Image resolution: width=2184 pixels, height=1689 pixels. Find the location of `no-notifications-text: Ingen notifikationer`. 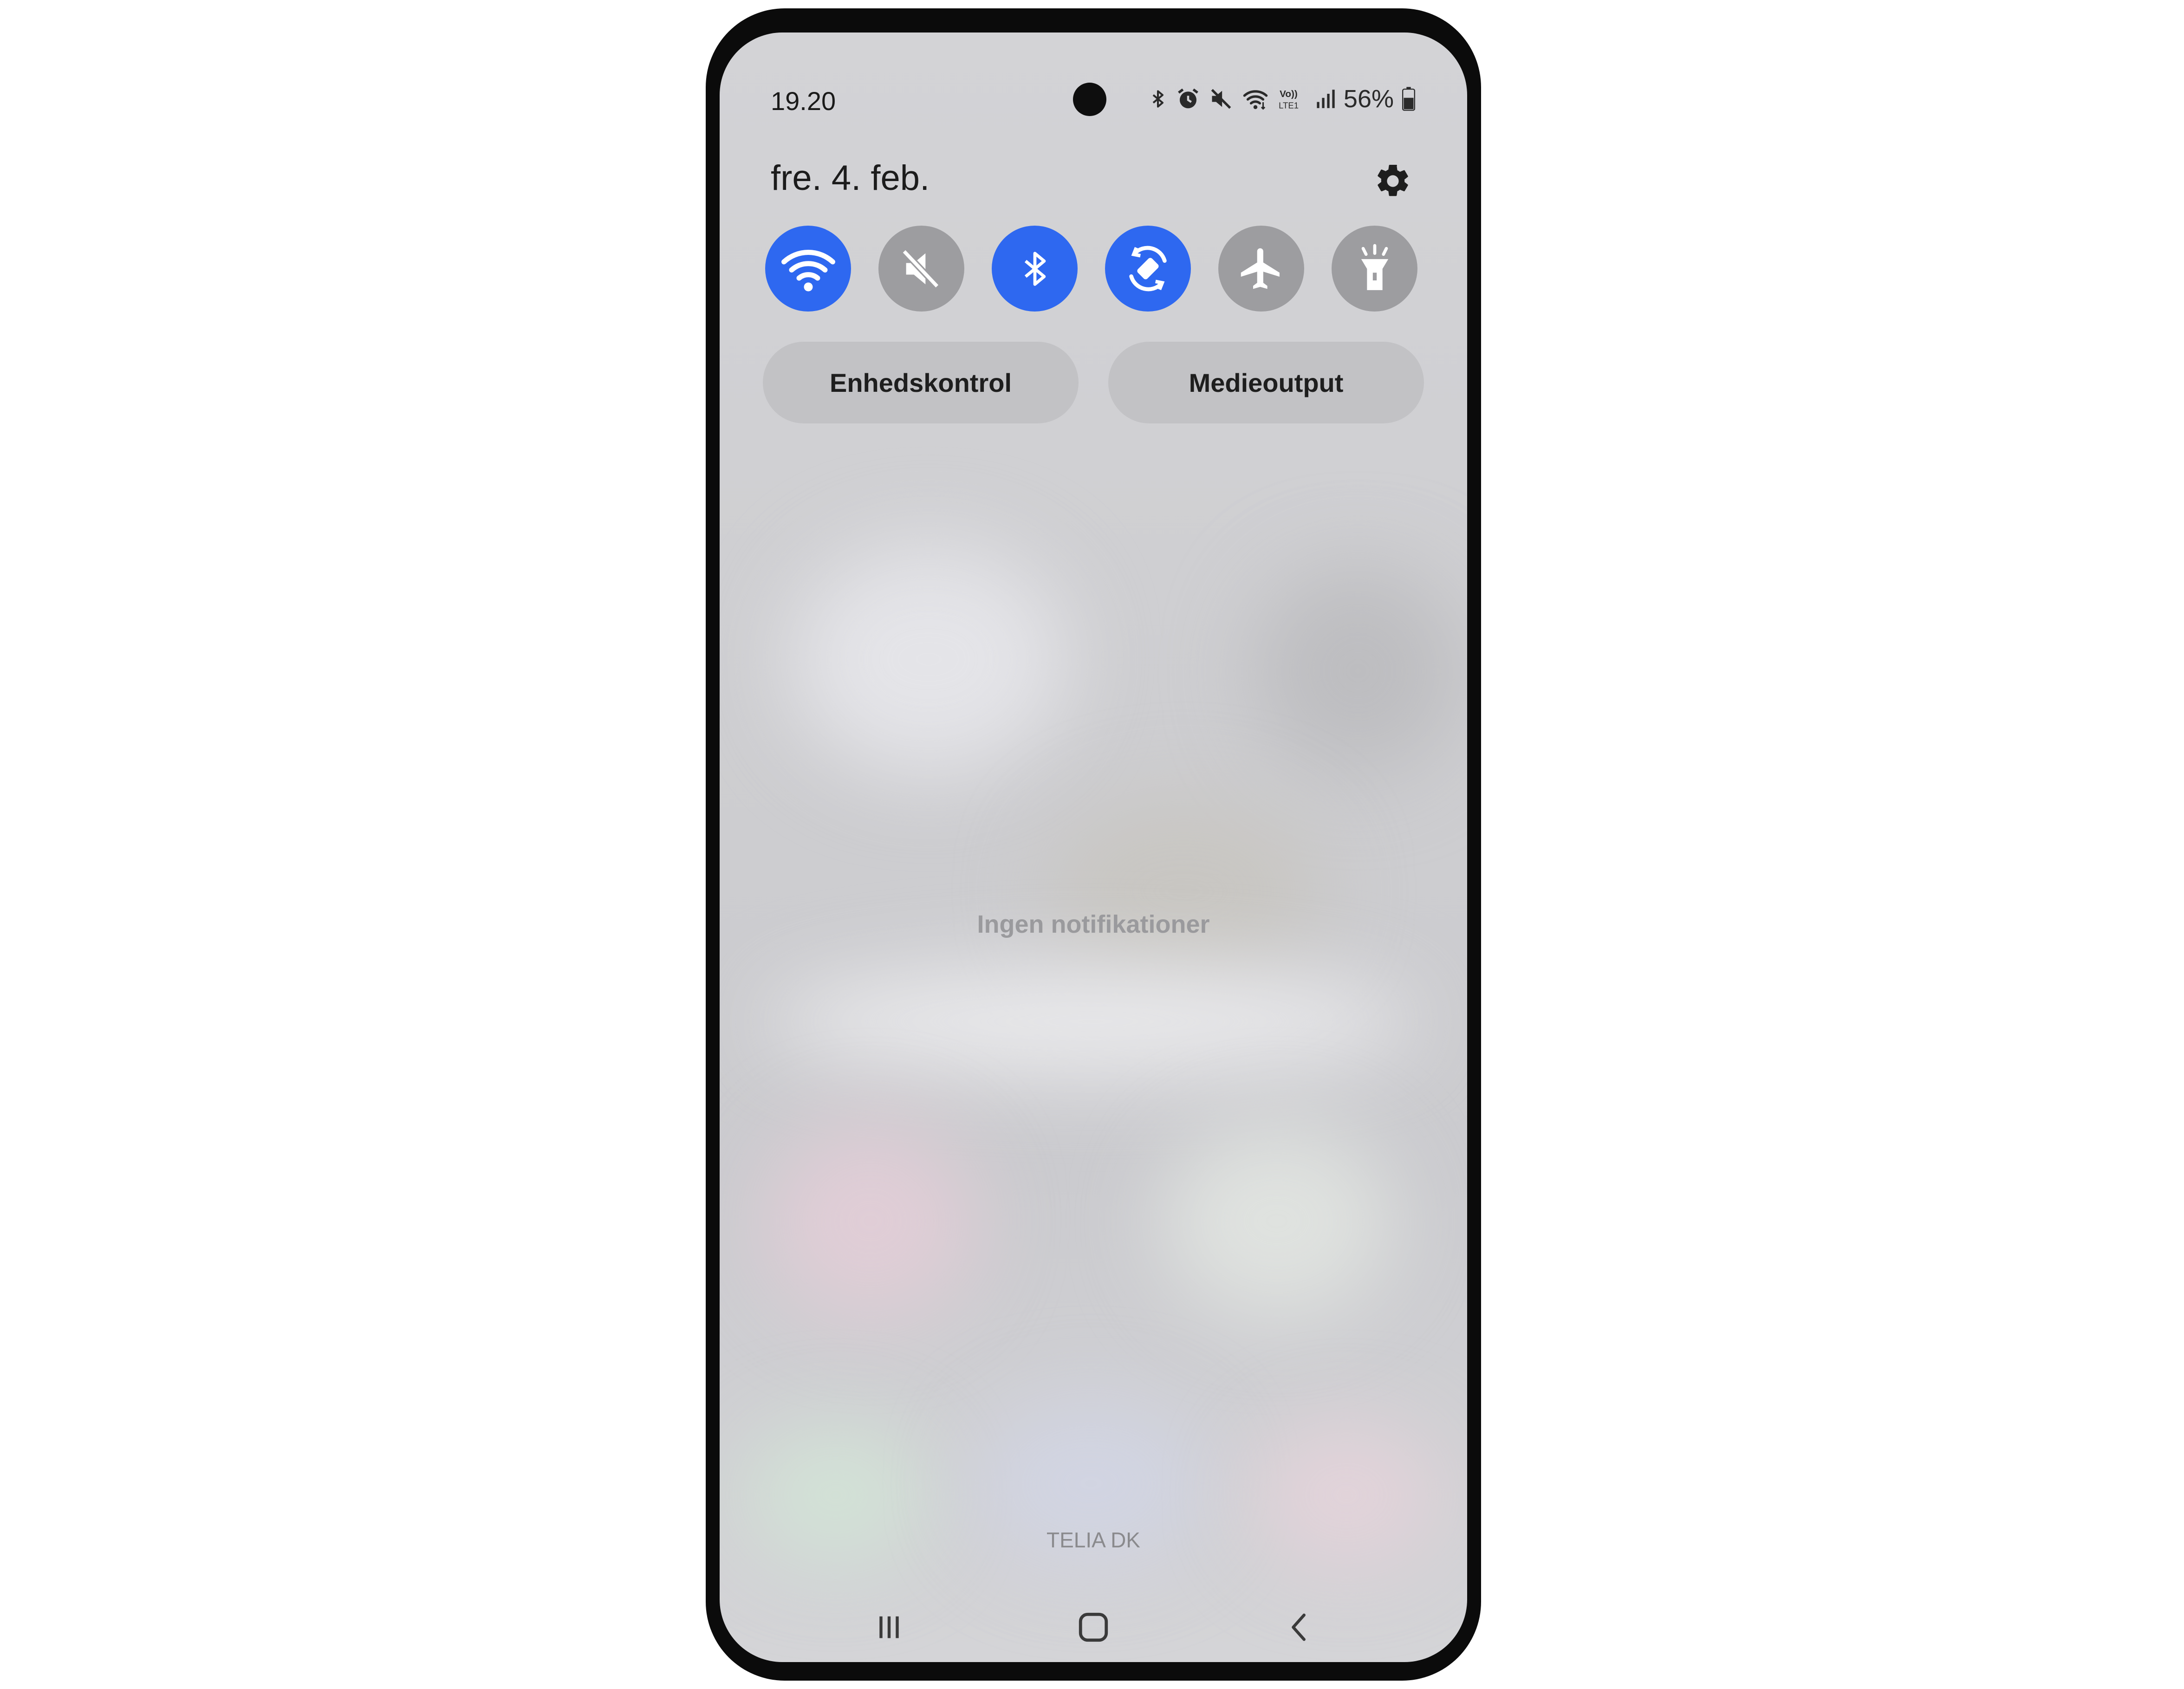

no-notifications-text: Ingen notifikationer is located at coordinates (1093, 924).